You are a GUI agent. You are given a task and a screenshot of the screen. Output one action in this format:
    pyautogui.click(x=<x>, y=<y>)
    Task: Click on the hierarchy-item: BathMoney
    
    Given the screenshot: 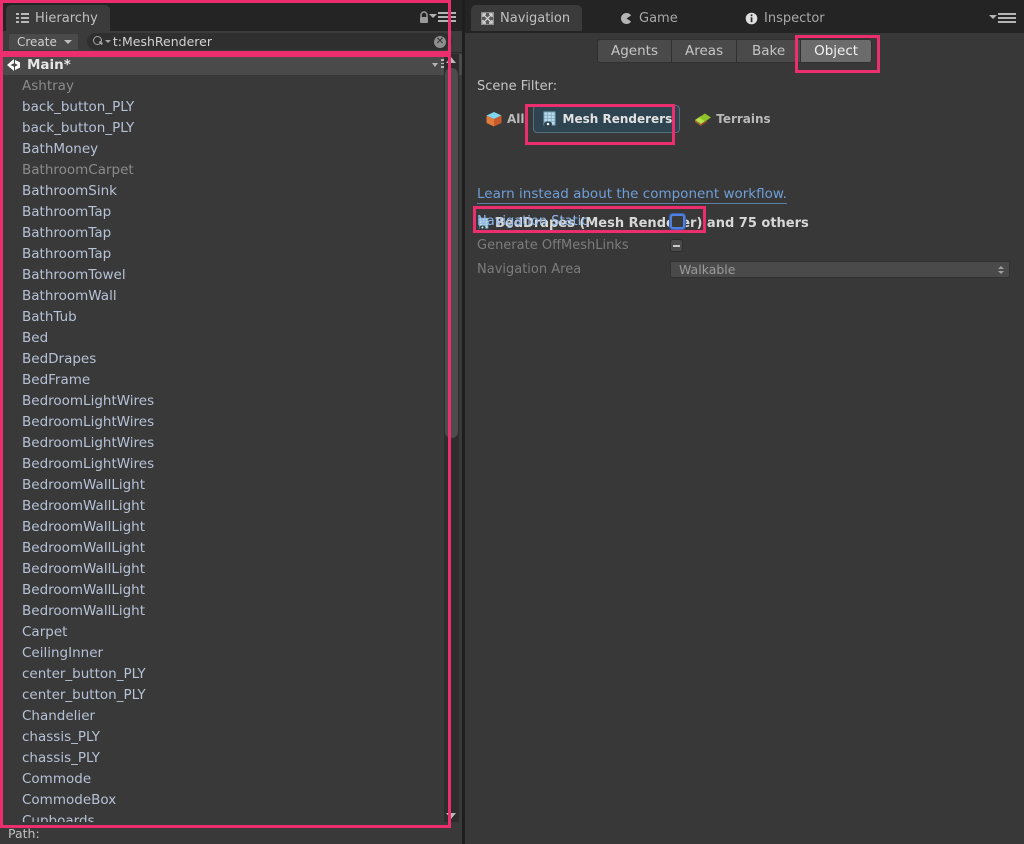 What is the action you would take?
    pyautogui.click(x=231, y=148)
    